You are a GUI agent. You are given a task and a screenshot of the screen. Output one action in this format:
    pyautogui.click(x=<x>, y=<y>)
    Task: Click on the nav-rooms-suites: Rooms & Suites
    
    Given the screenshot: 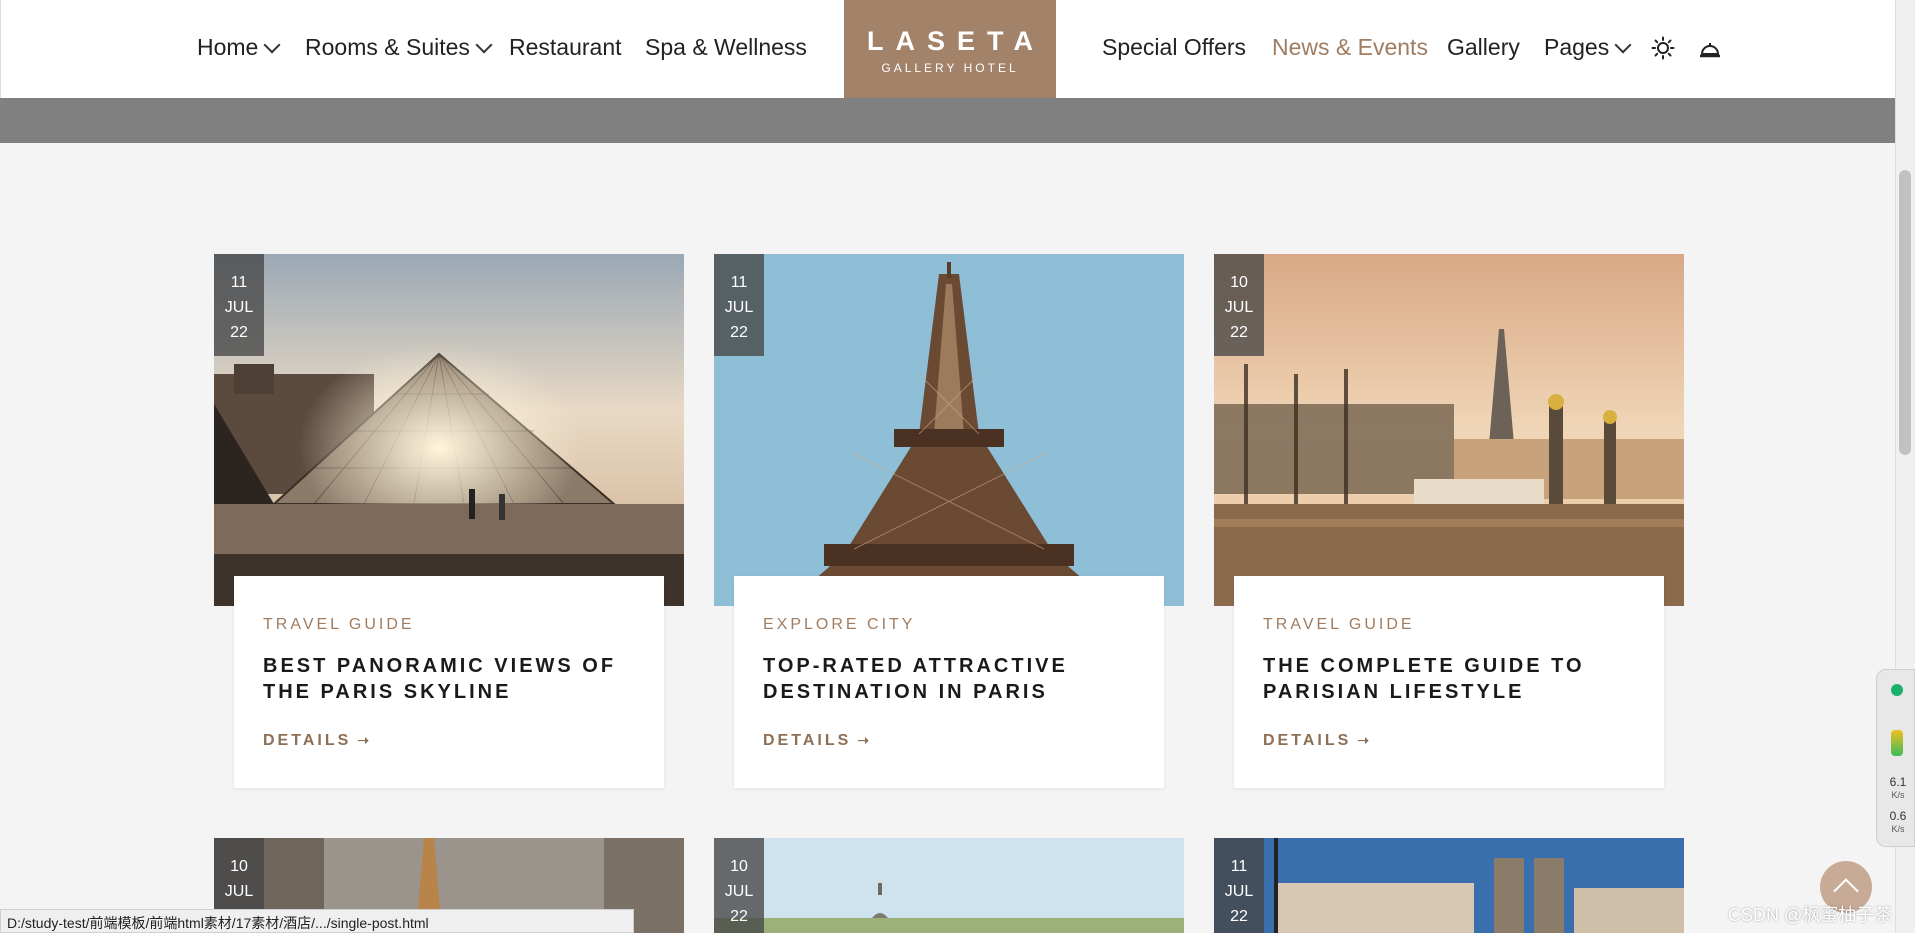 What is the action you would take?
    pyautogui.click(x=399, y=47)
    